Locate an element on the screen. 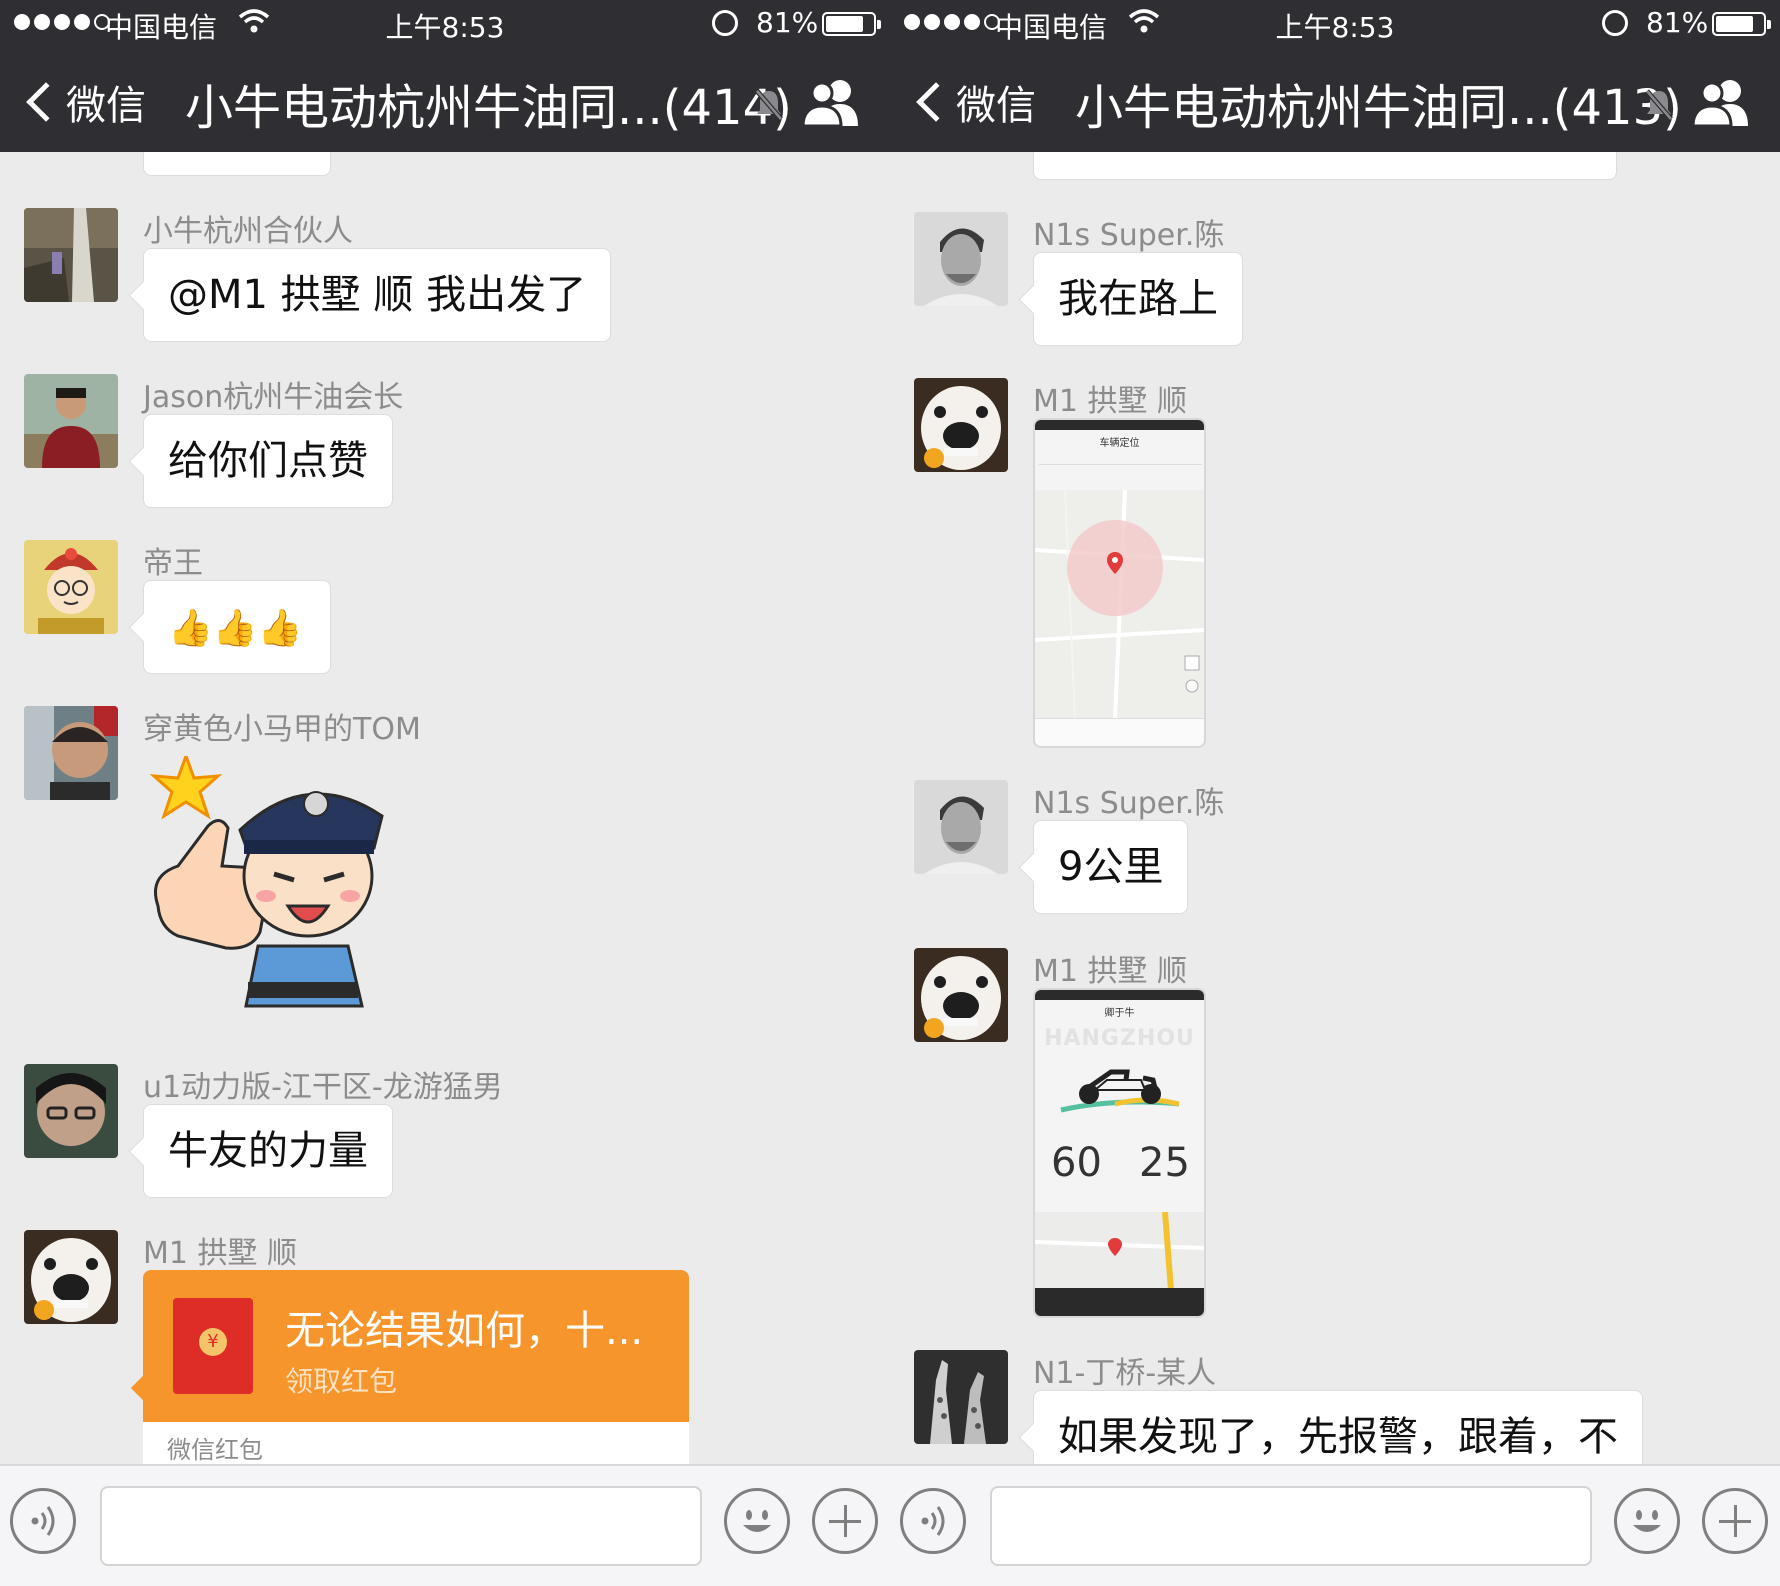 Image resolution: width=1780 pixels, height=1586 pixels. screenshot-header: 卿于牛 is located at coordinates (1119, 1013).